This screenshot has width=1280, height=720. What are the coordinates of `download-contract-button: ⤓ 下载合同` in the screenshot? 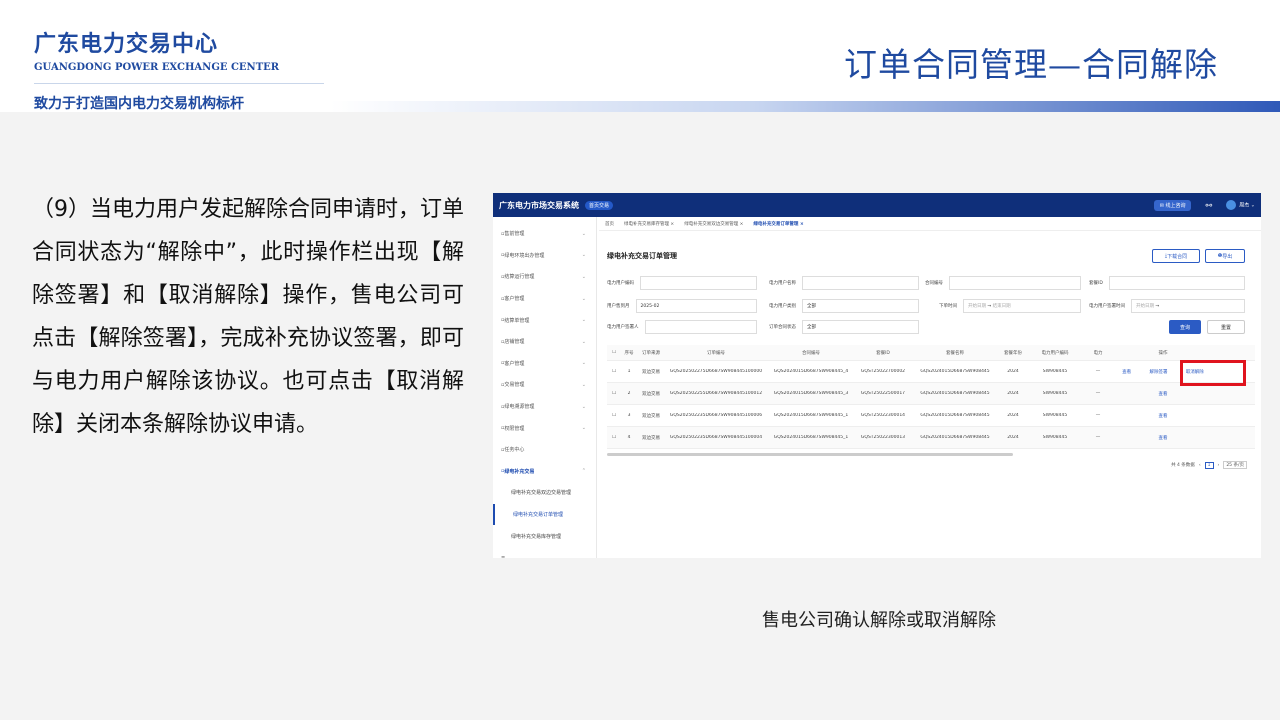 It's located at (1176, 256).